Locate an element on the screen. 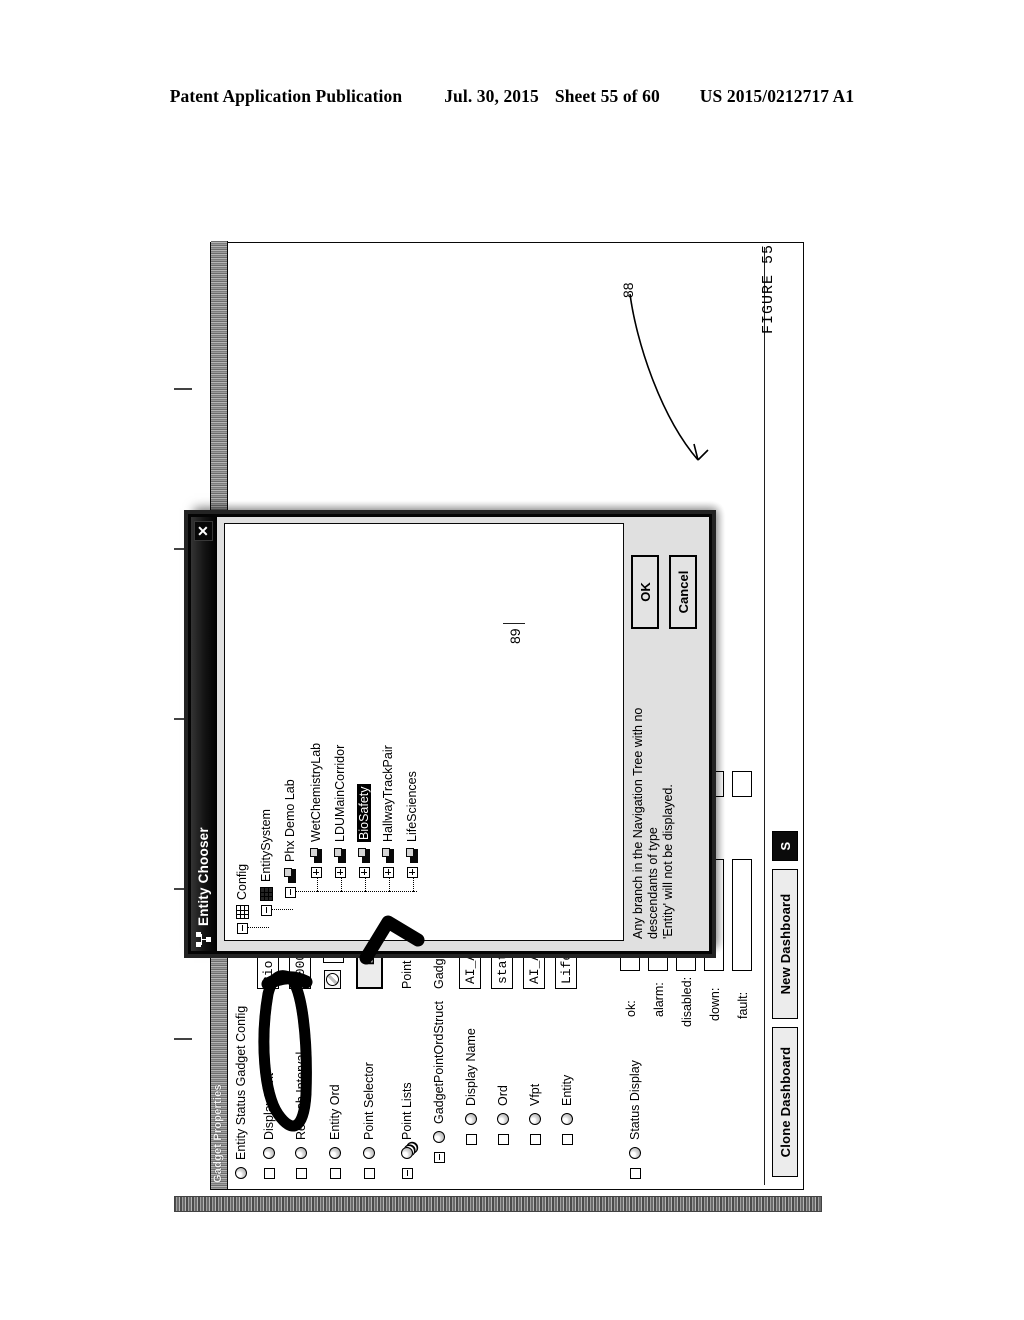 Image resolution: width=1024 pixels, height=1320 pixels. label-entity-ord: Entity Ord is located at coordinates (335, 1112).